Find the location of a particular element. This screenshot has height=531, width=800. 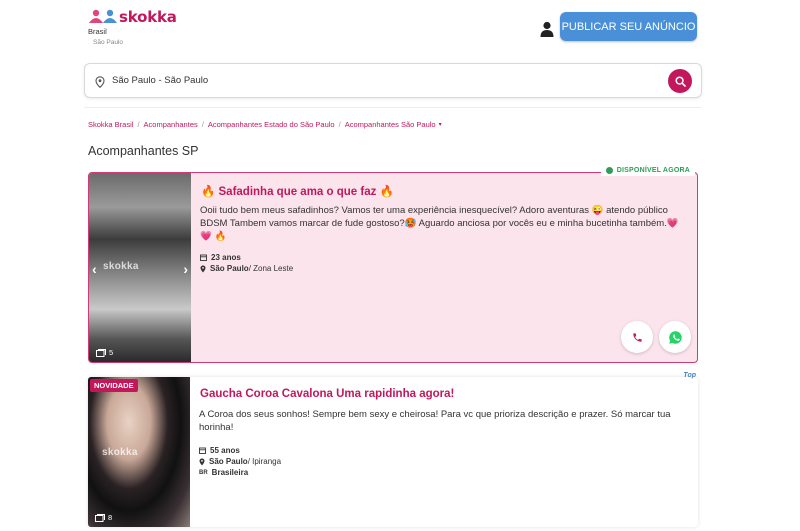

location-search-bar: São Paulo - São Paulo is located at coordinates (393, 80).